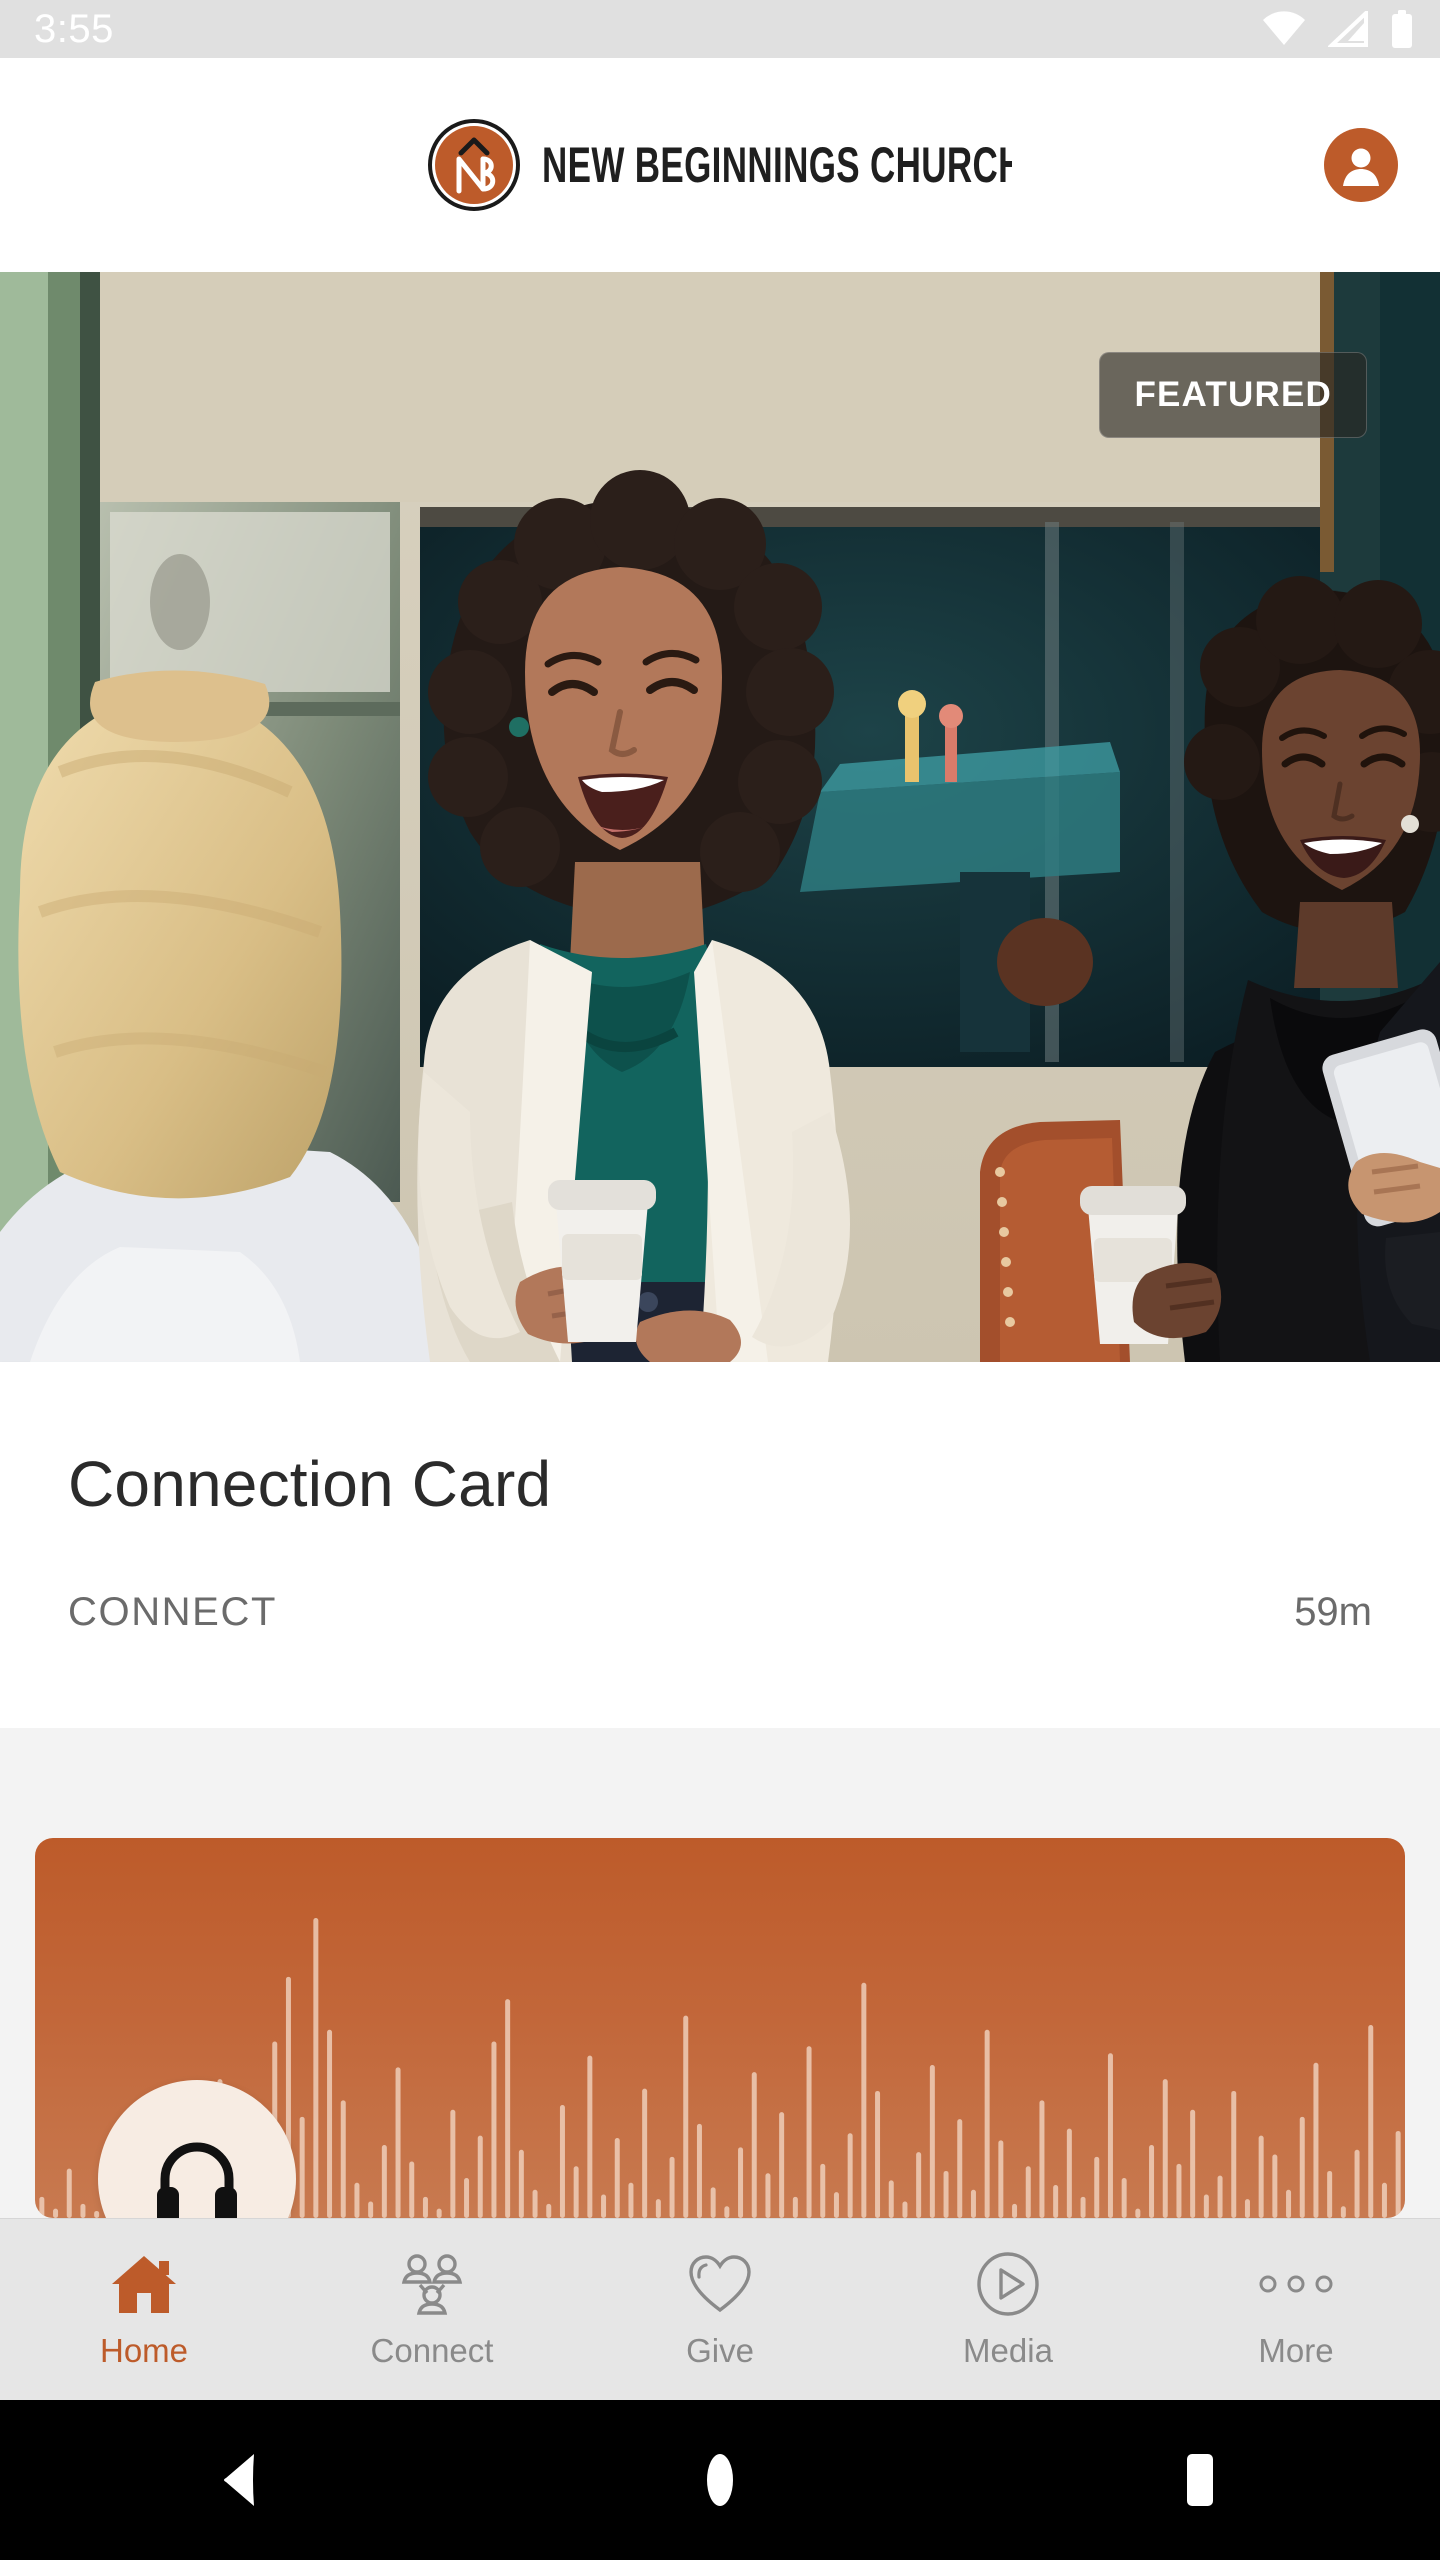 This screenshot has height=2560, width=1440. What do you see at coordinates (172, 1612) in the screenshot?
I see `category-label: CONNECT` at bounding box center [172, 1612].